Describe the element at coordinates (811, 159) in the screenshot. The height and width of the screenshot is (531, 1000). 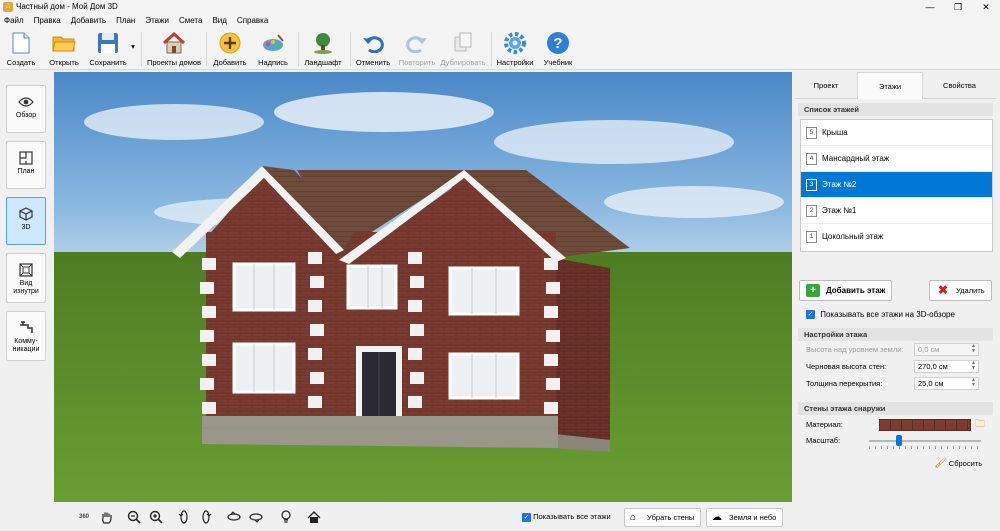
I see `floor-number-icon: 4` at that location.